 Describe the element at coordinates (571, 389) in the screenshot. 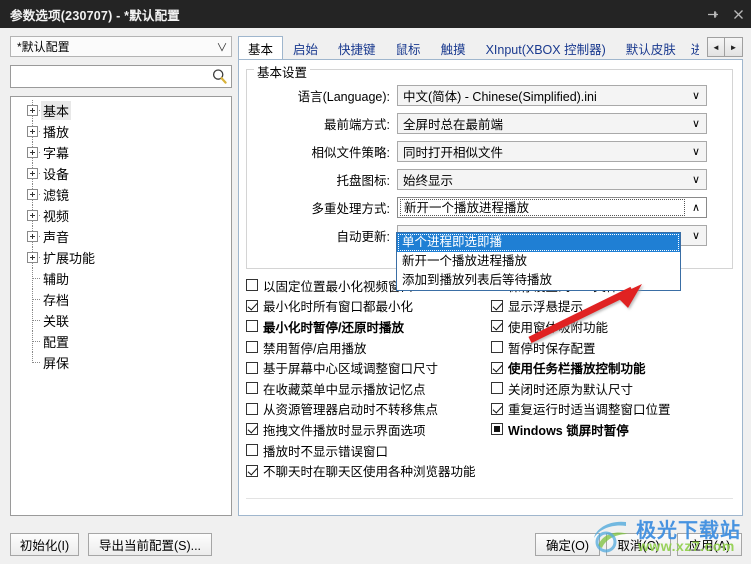

I see `checkbox-label: 关闭时还原为默认尺寸` at that location.